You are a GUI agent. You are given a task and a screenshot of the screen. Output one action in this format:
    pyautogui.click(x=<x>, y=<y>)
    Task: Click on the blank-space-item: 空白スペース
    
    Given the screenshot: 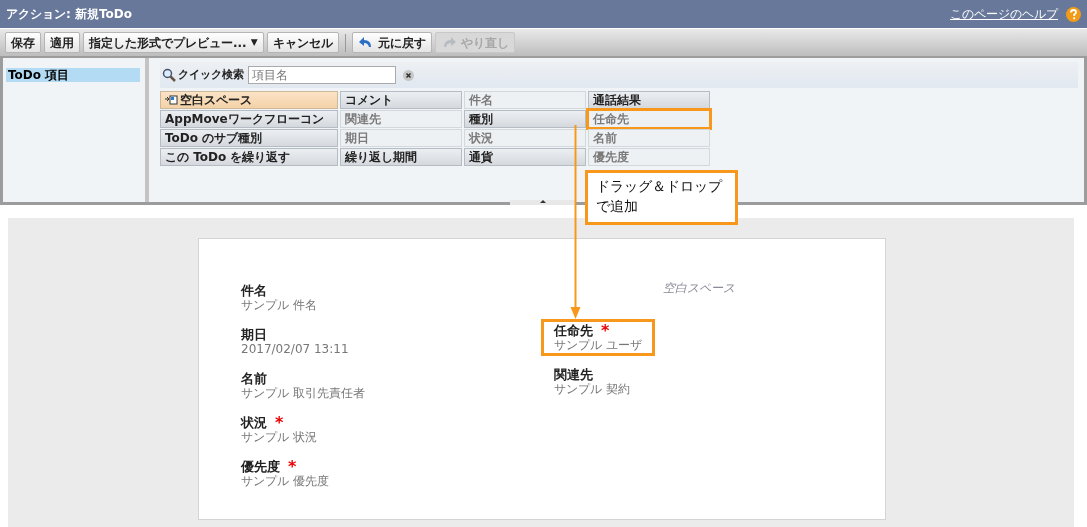 What is the action you would take?
    pyautogui.click(x=249, y=100)
    